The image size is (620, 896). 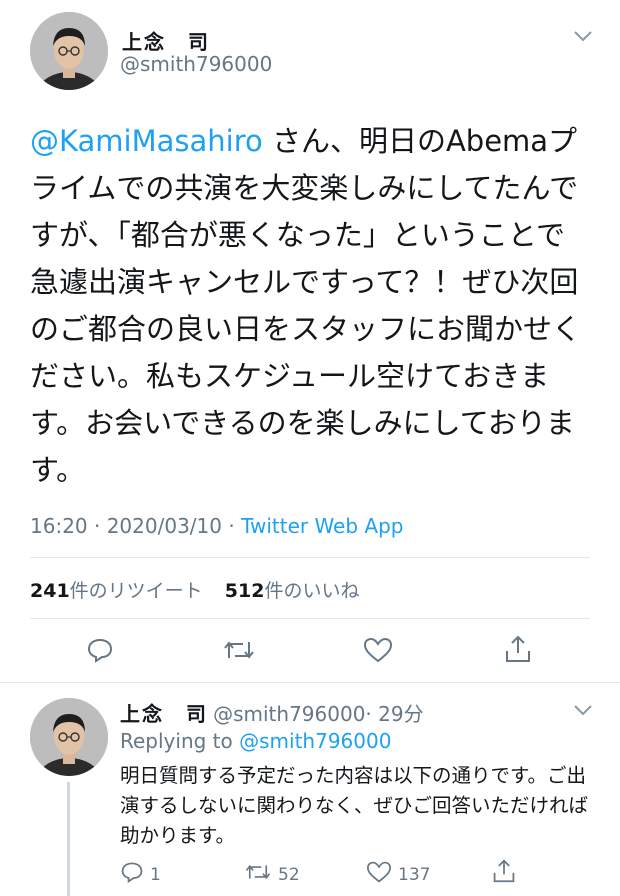 I want to click on replying-to-link: @smith796000, so click(x=315, y=741).